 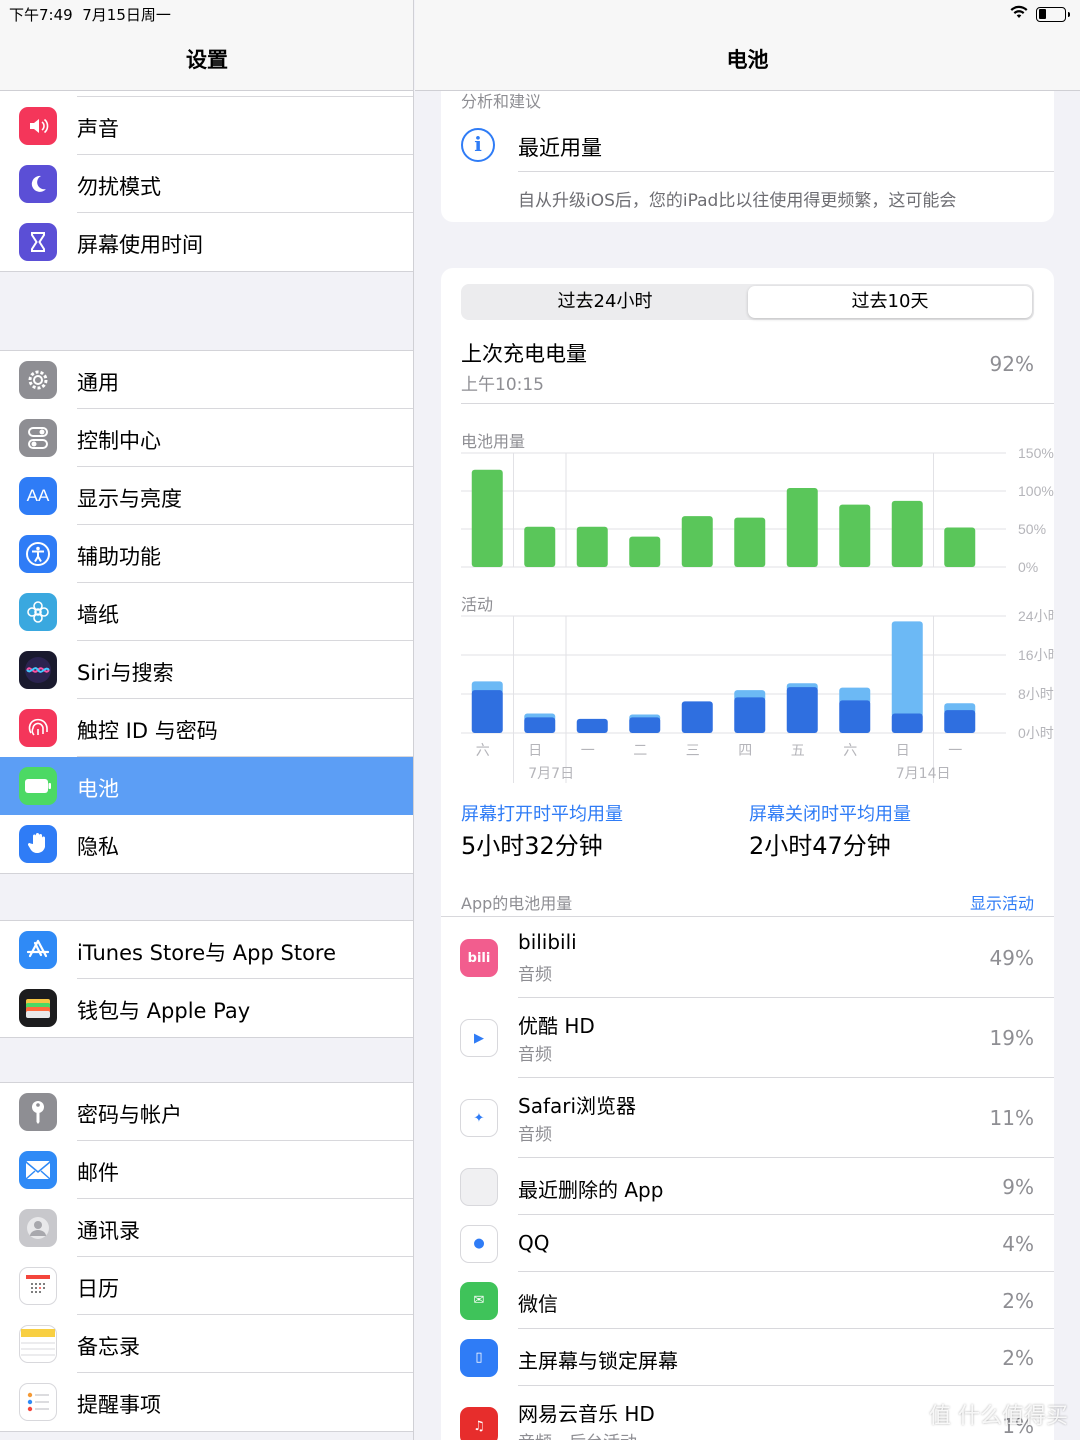 I want to click on flower-icon, so click(x=38, y=612).